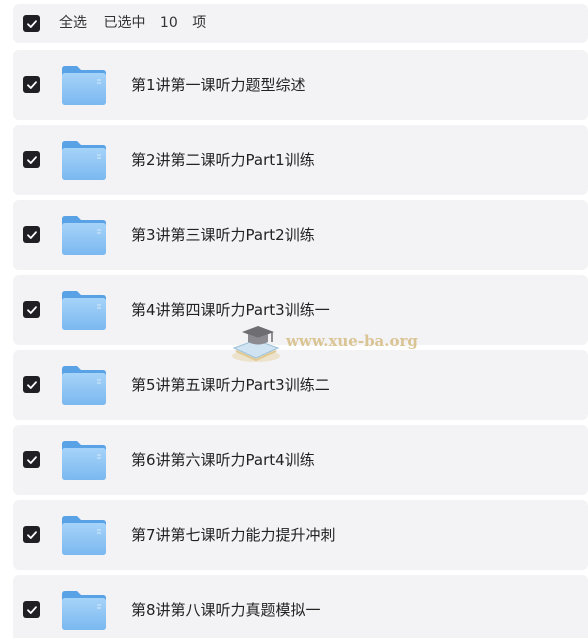 Image resolution: width=588 pixels, height=638 pixels. What do you see at coordinates (226, 606) in the screenshot?
I see `file-name: 第8讲第八课听力真题模拟一` at bounding box center [226, 606].